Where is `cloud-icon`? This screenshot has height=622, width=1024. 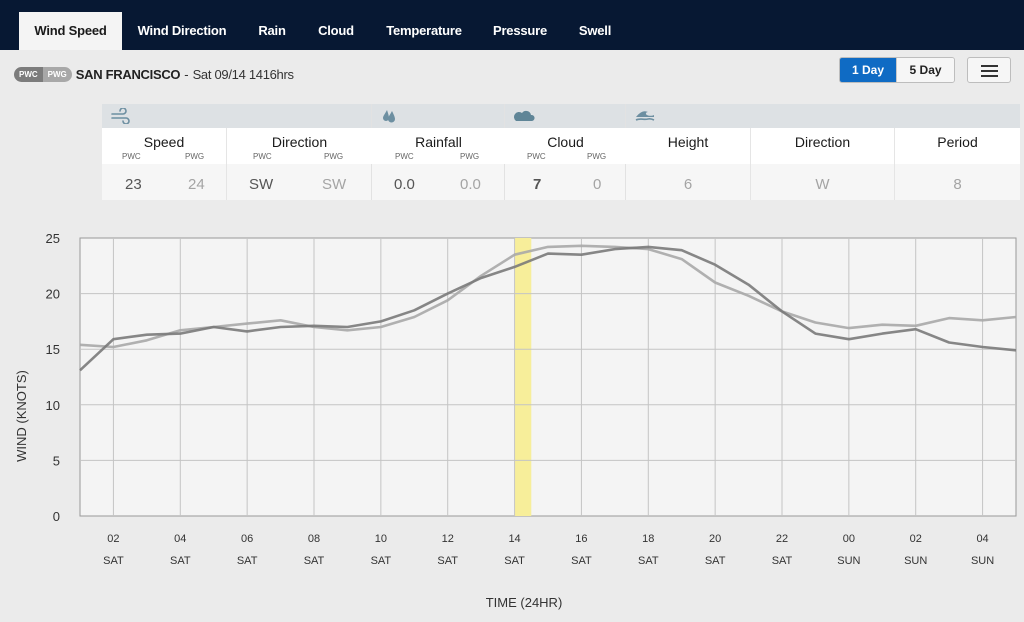 cloud-icon is located at coordinates (524, 115).